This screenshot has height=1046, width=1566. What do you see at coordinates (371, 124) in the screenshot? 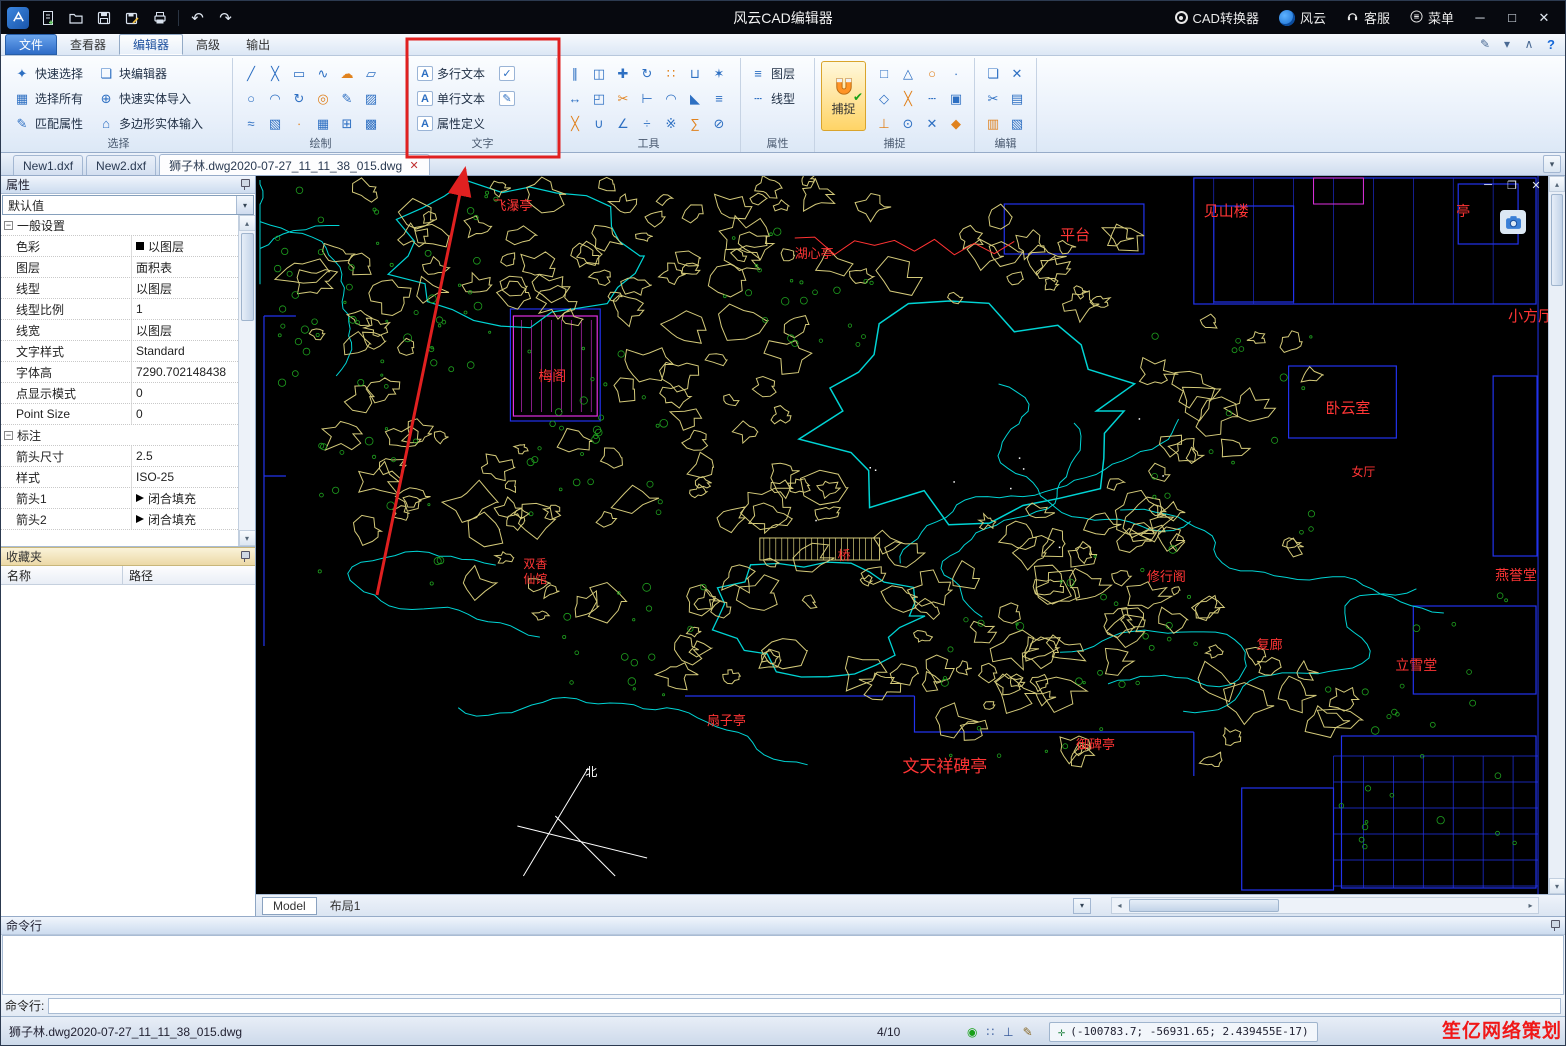
I see `grid-icon: ▩` at bounding box center [371, 124].